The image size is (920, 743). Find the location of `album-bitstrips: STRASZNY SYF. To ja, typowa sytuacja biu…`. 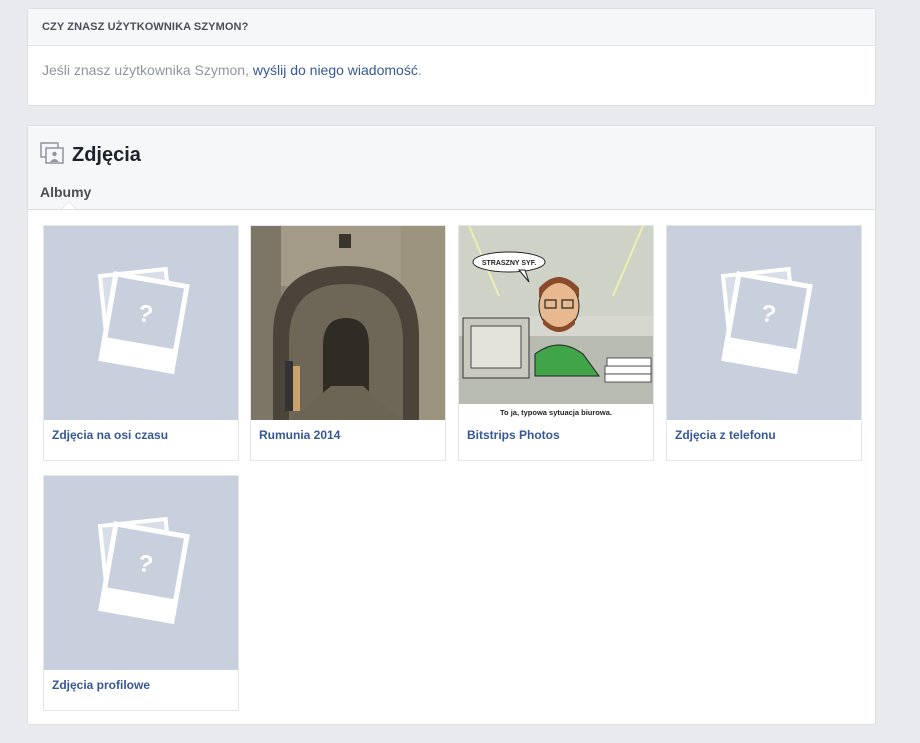

album-bitstrips: STRASZNY SYF. To ja, typowa sytuacja biu… is located at coordinates (556, 343).